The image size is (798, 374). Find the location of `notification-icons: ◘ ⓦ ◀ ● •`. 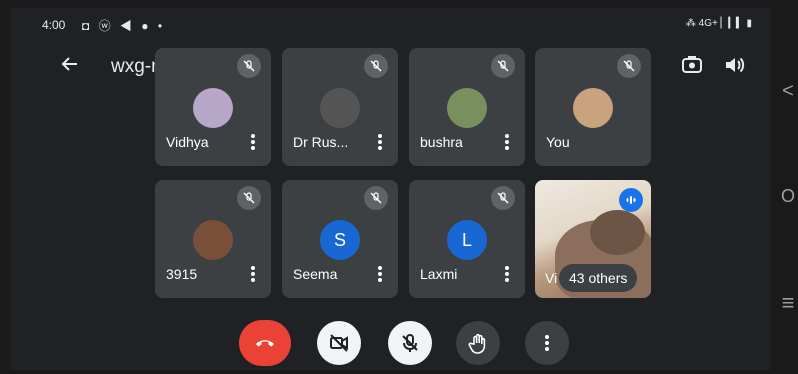

notification-icons: ◘ ⓦ ◀ ● • is located at coordinates (124, 26).